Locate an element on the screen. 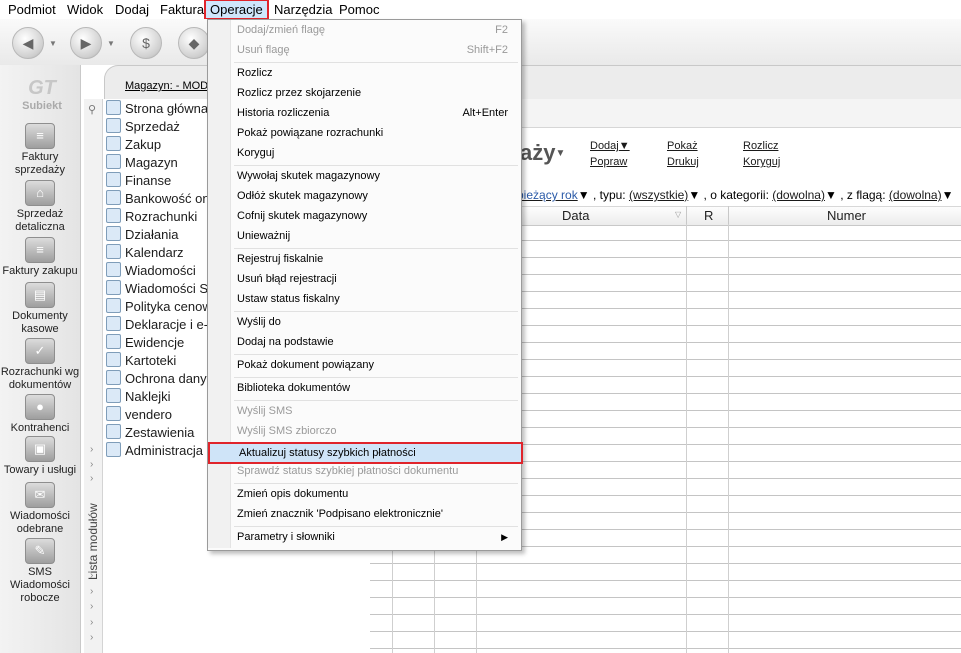 The height and width of the screenshot is (653, 961). menu-item-rozlicz-skojarzenie: Rozlicz przez skojarzenie is located at coordinates (363, 93).